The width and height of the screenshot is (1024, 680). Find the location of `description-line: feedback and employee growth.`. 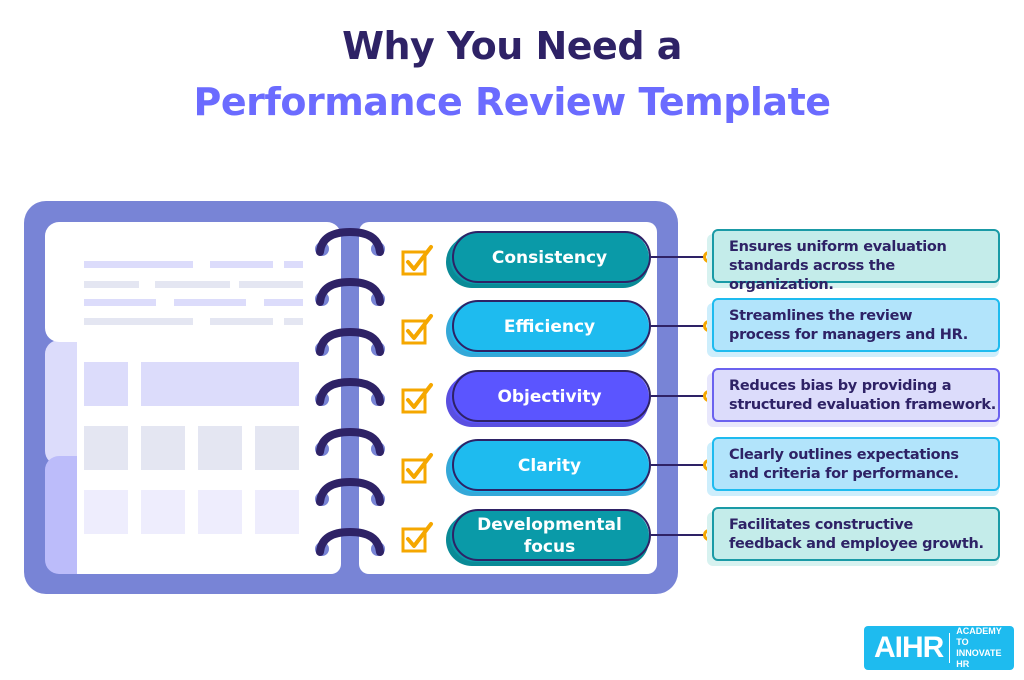

description-line: feedback and employee growth. is located at coordinates (856, 544).